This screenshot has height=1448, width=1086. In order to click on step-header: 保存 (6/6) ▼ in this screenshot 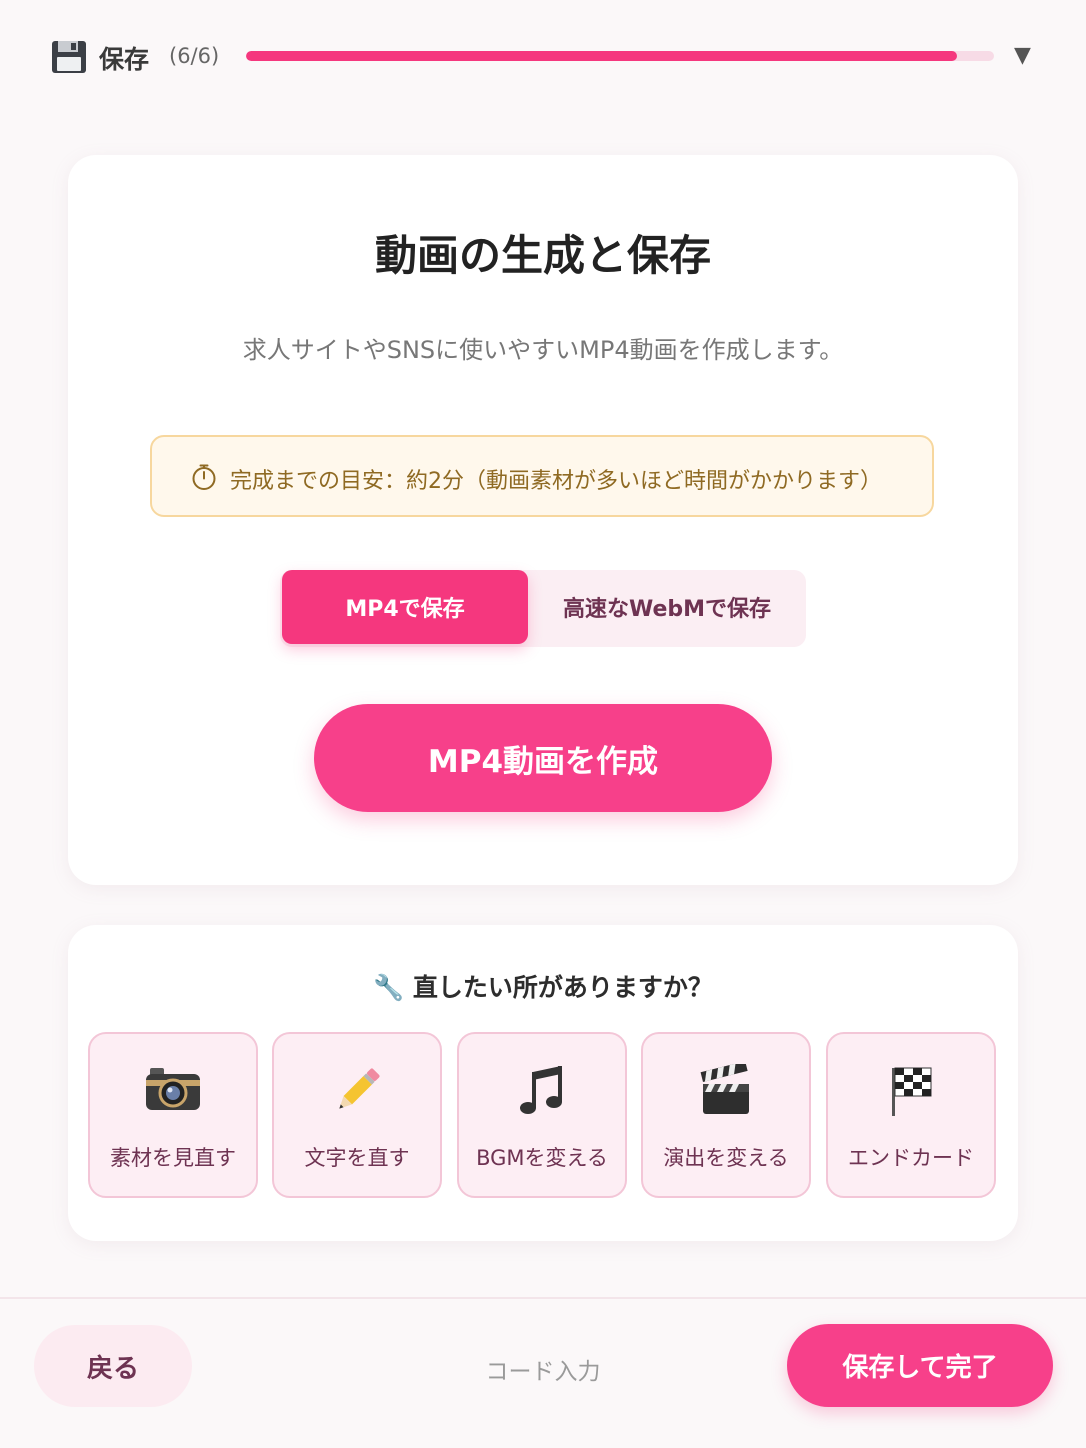, I will do `click(543, 59)`.